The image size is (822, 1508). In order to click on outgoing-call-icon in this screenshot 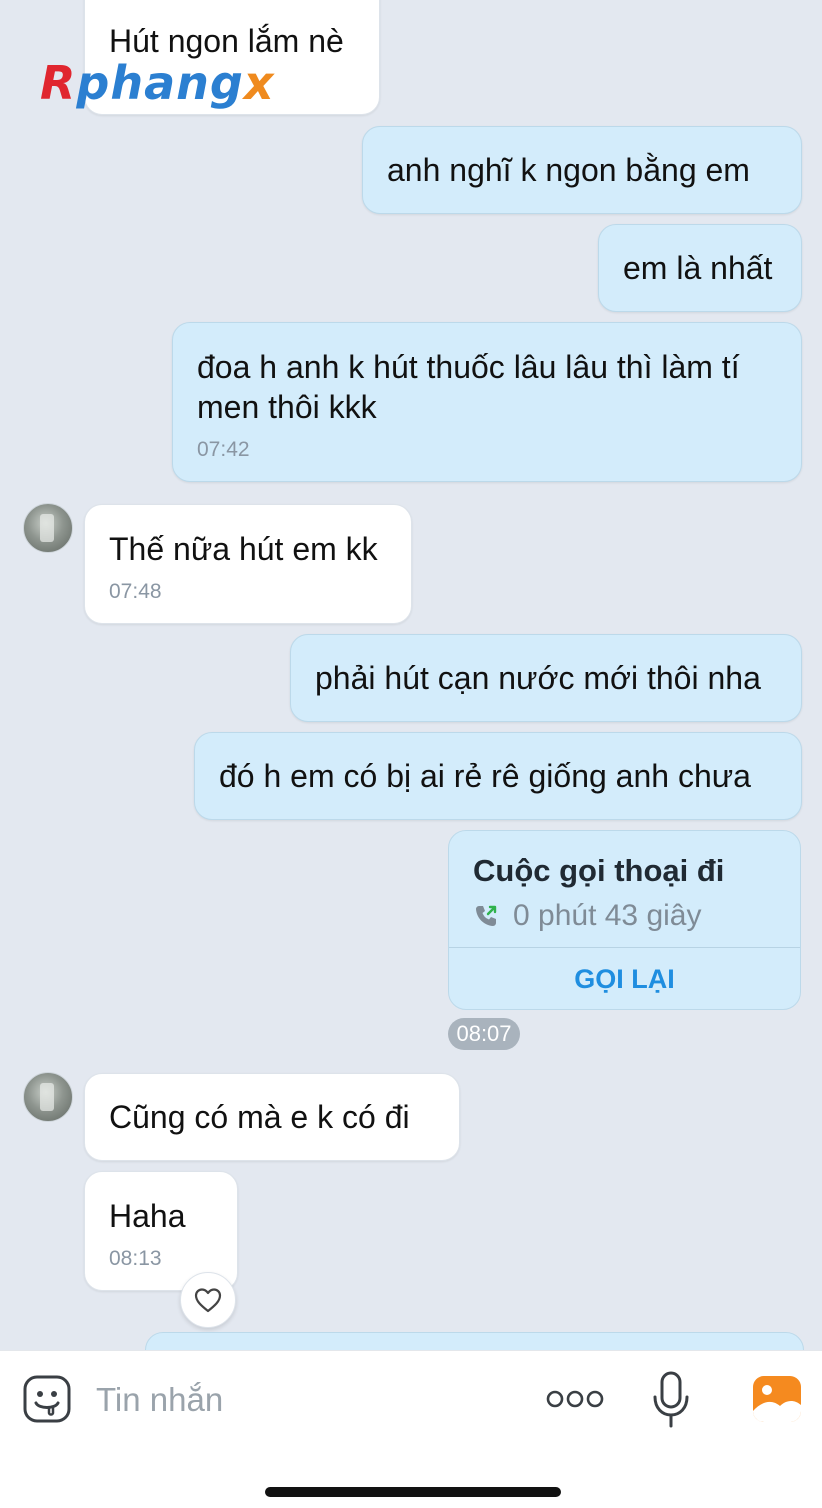, I will do `click(486, 915)`.